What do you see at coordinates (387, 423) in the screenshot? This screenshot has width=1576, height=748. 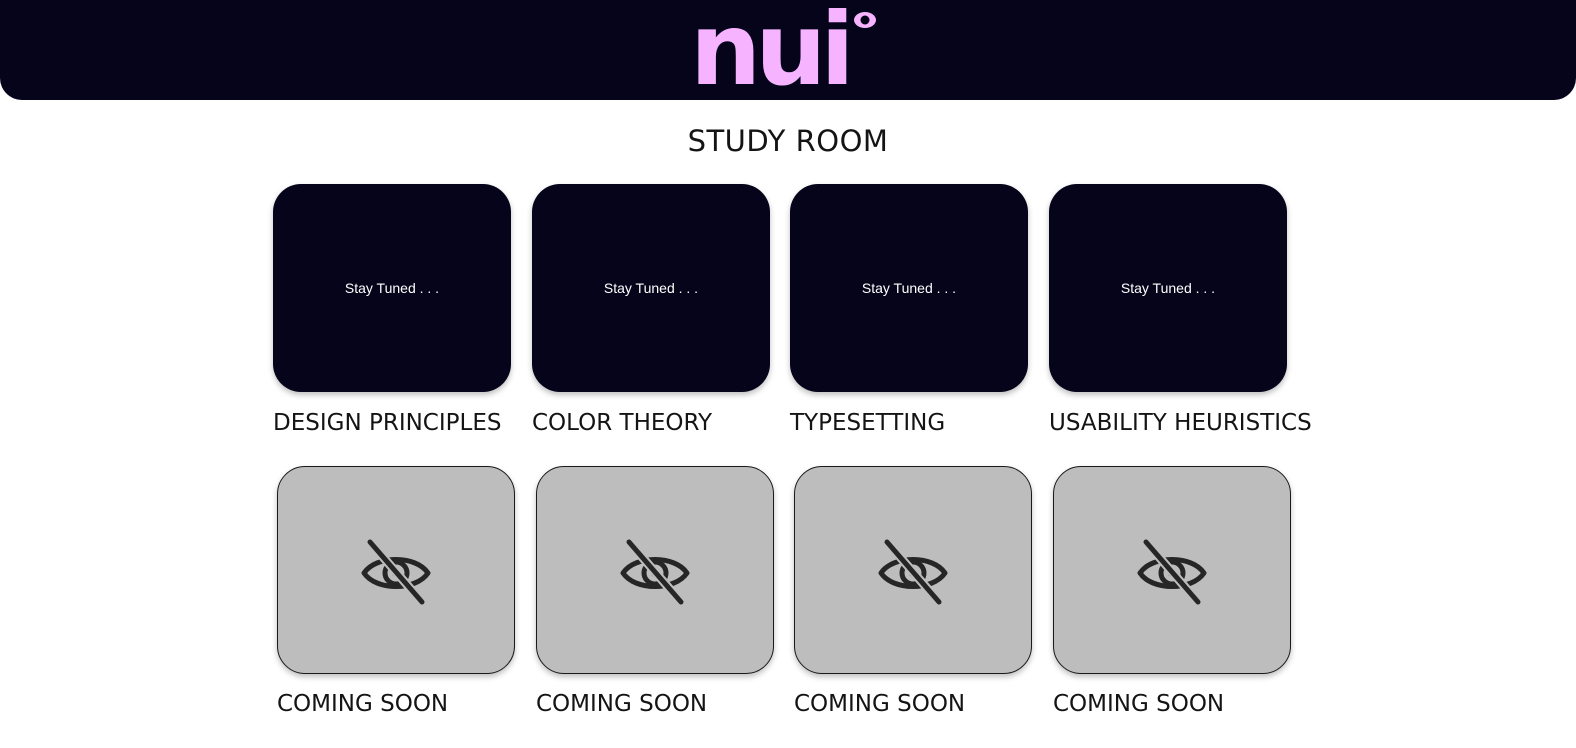 I see `topic-caption-design-principles: DESIGN PRINCIPLES` at bounding box center [387, 423].